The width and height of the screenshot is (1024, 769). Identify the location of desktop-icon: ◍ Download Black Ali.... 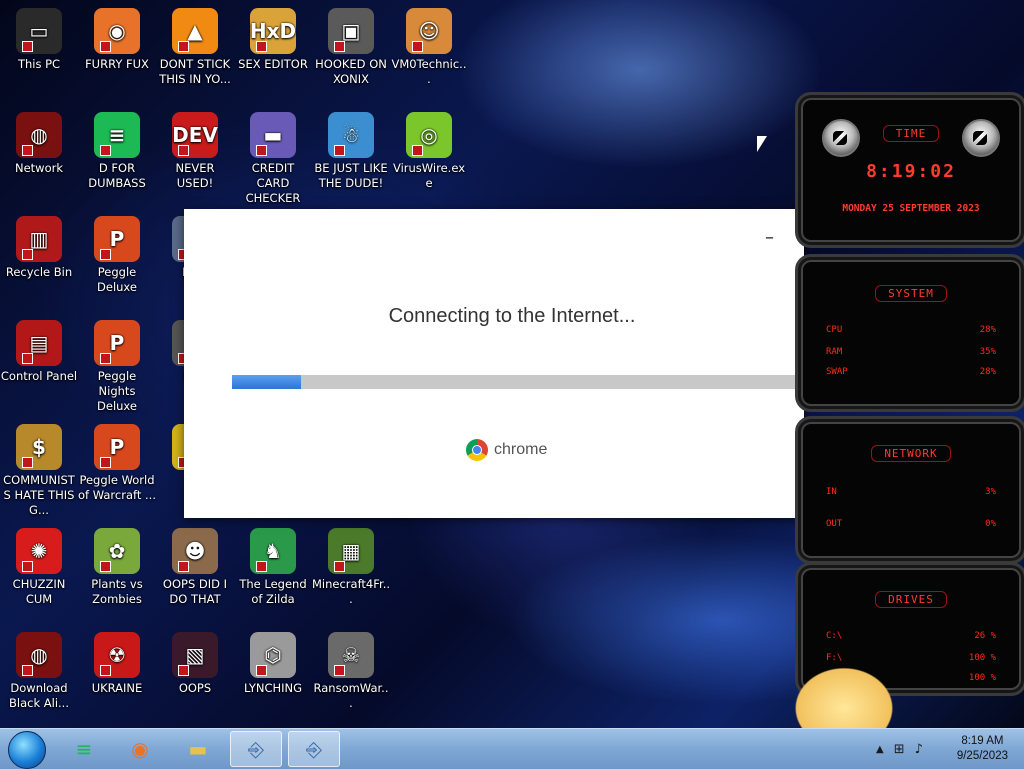
(39, 671).